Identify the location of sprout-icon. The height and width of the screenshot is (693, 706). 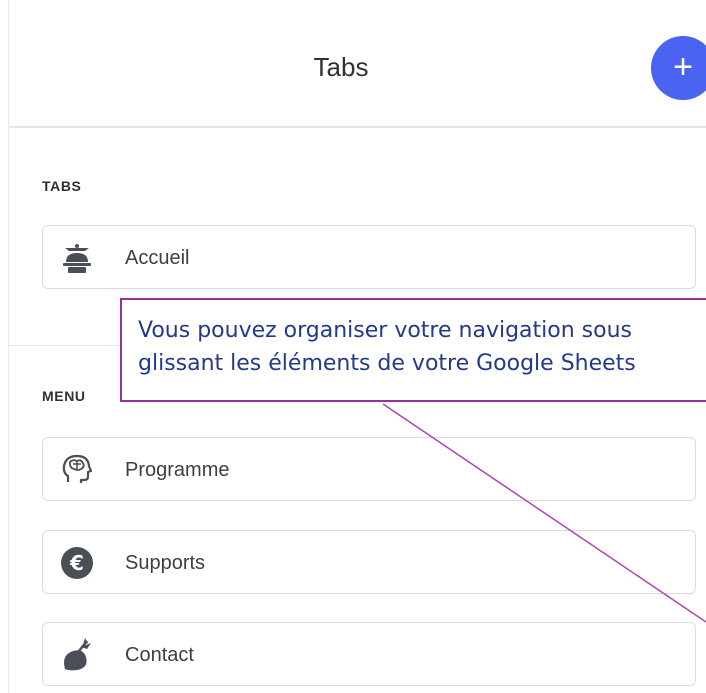
(77, 655).